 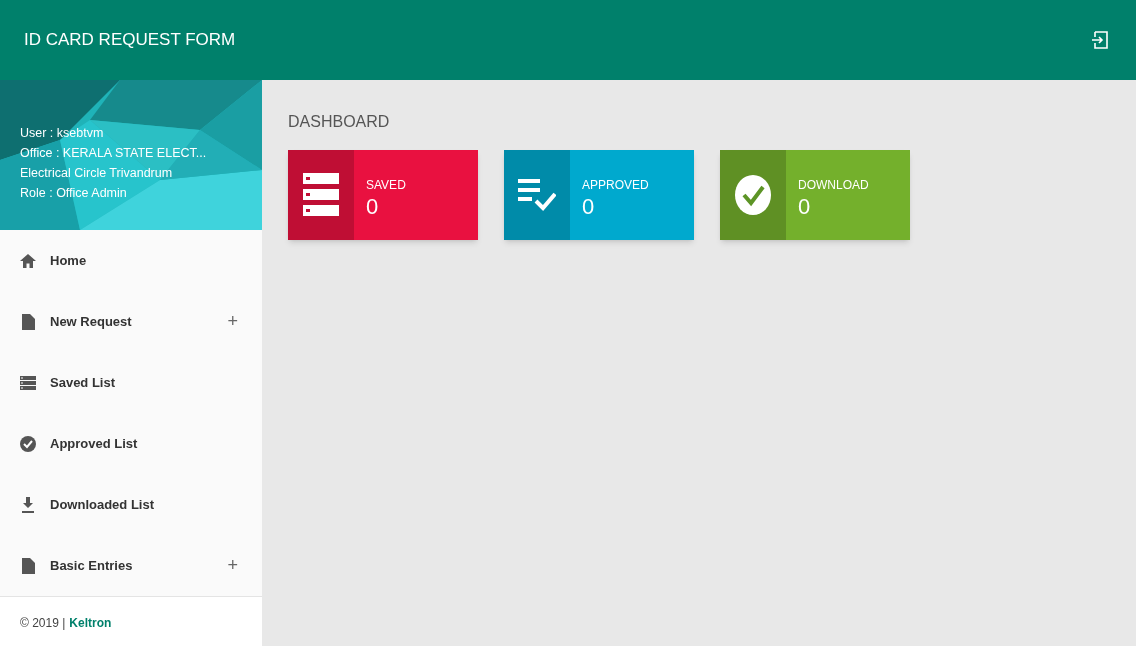 I want to click on menu-item: Saved List, so click(x=131, y=382).